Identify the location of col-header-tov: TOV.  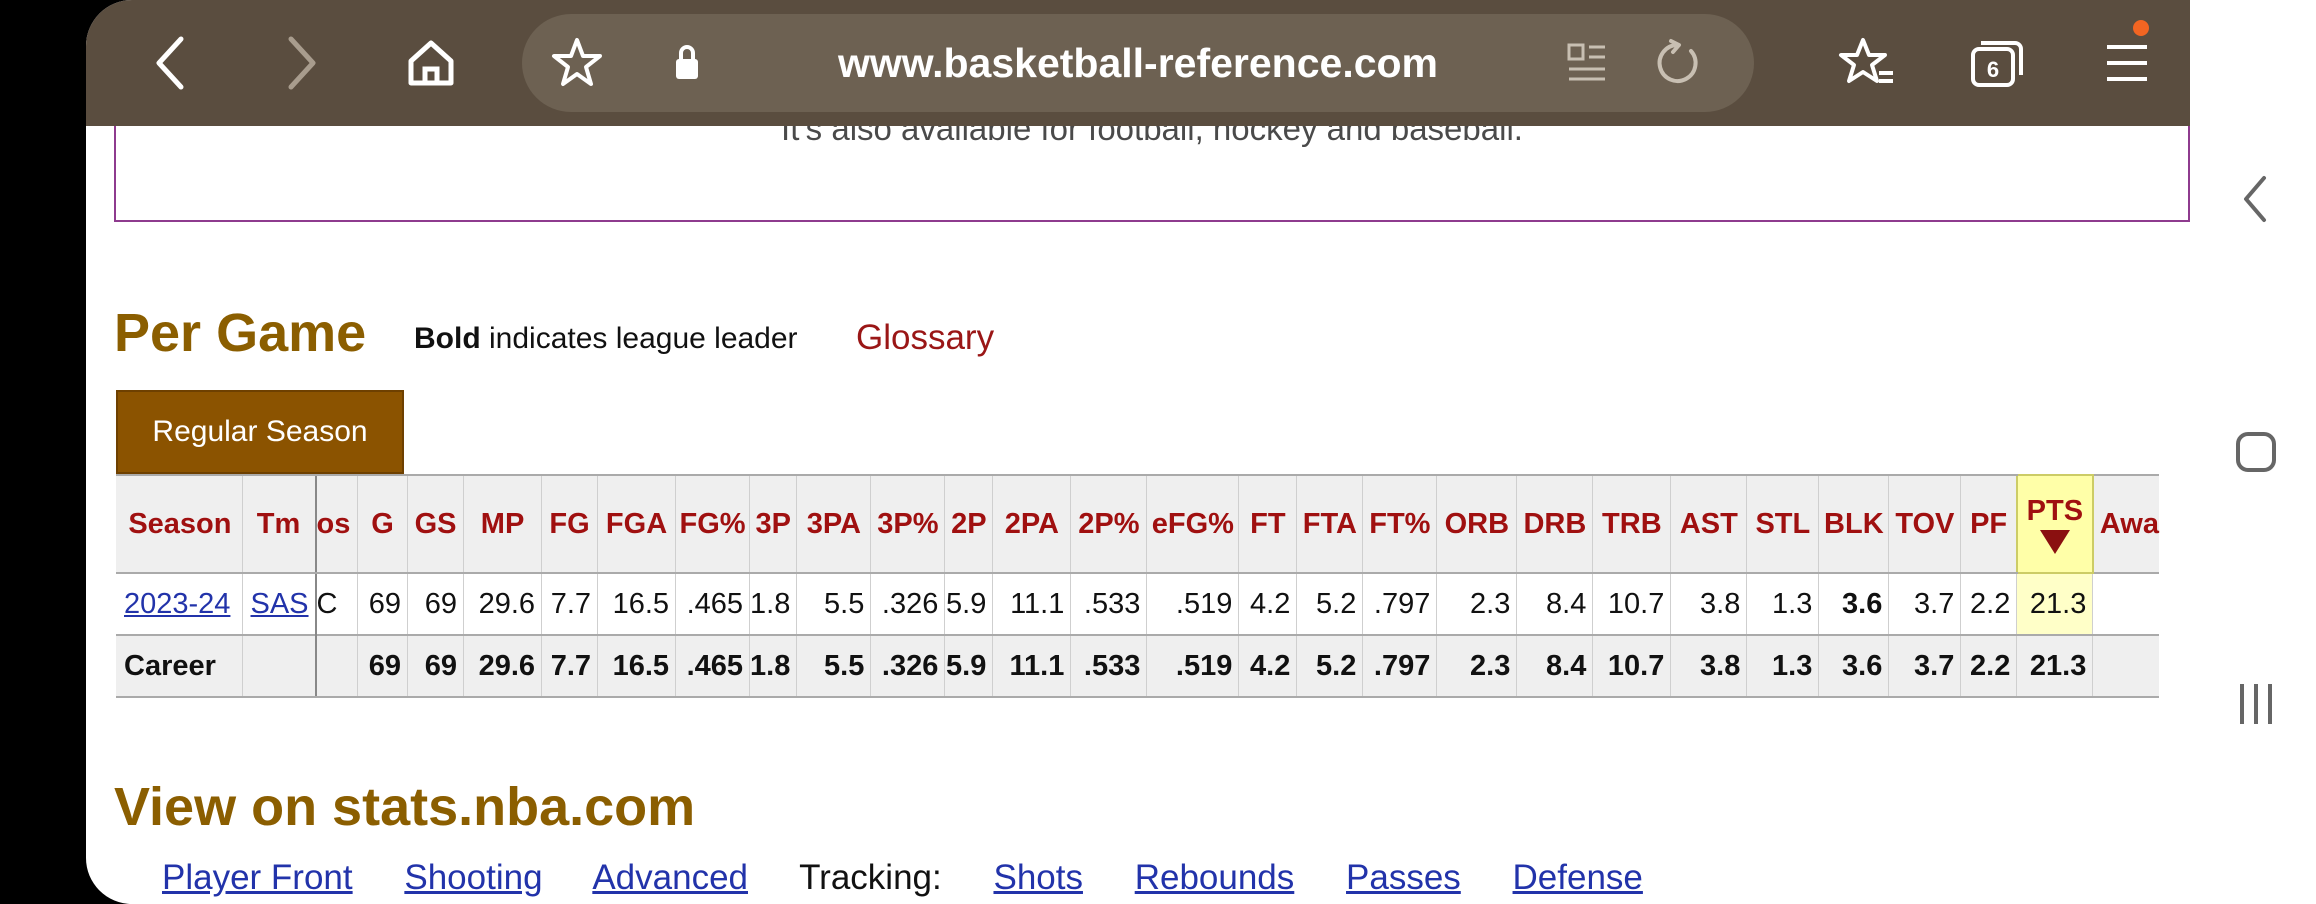
(1925, 524).